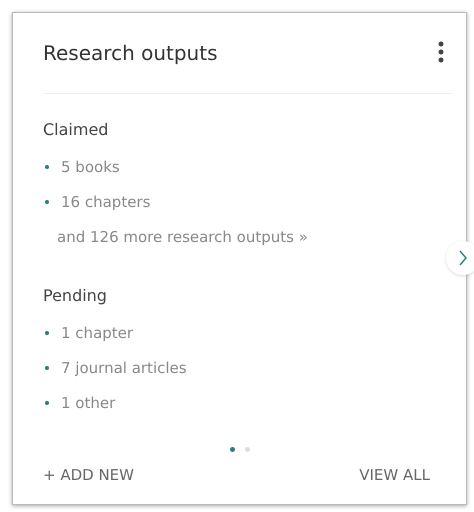 The width and height of the screenshot is (474, 512). I want to click on output-count: 16 chapters, so click(105, 201).